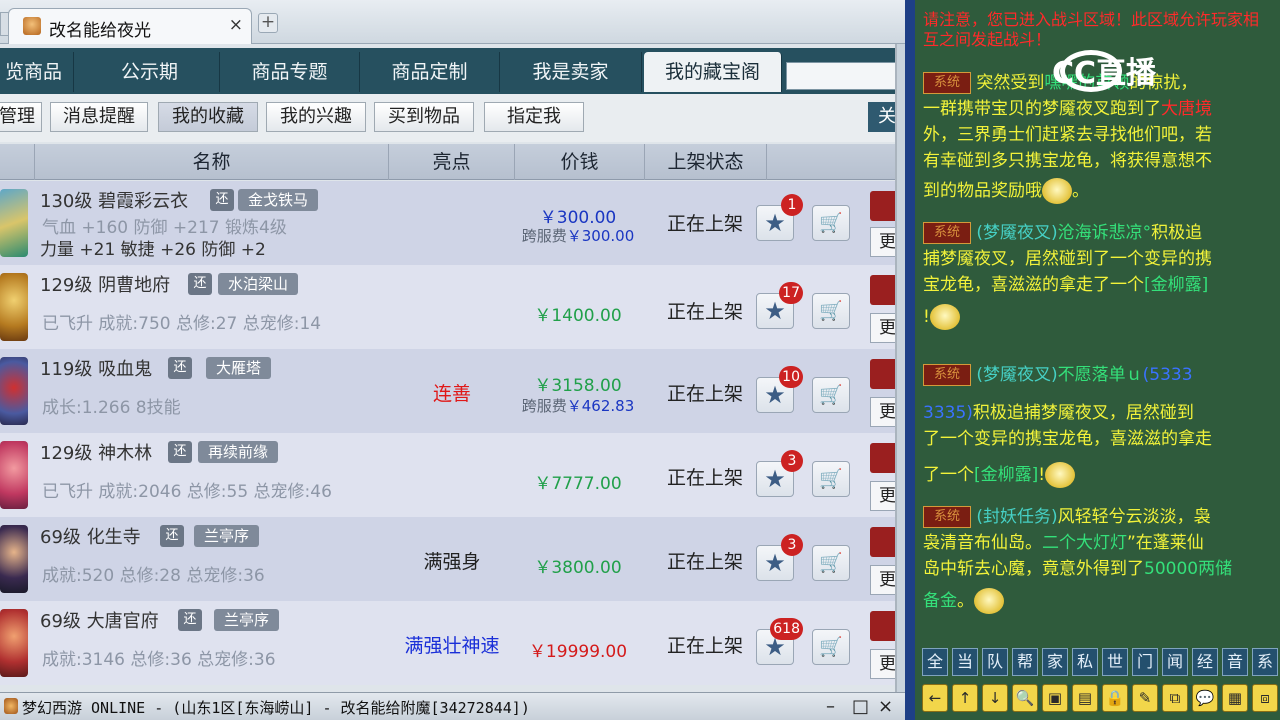 This screenshot has width=1280, height=720. What do you see at coordinates (779, 389) in the screenshot?
I see `favorite-button: ★ 10` at bounding box center [779, 389].